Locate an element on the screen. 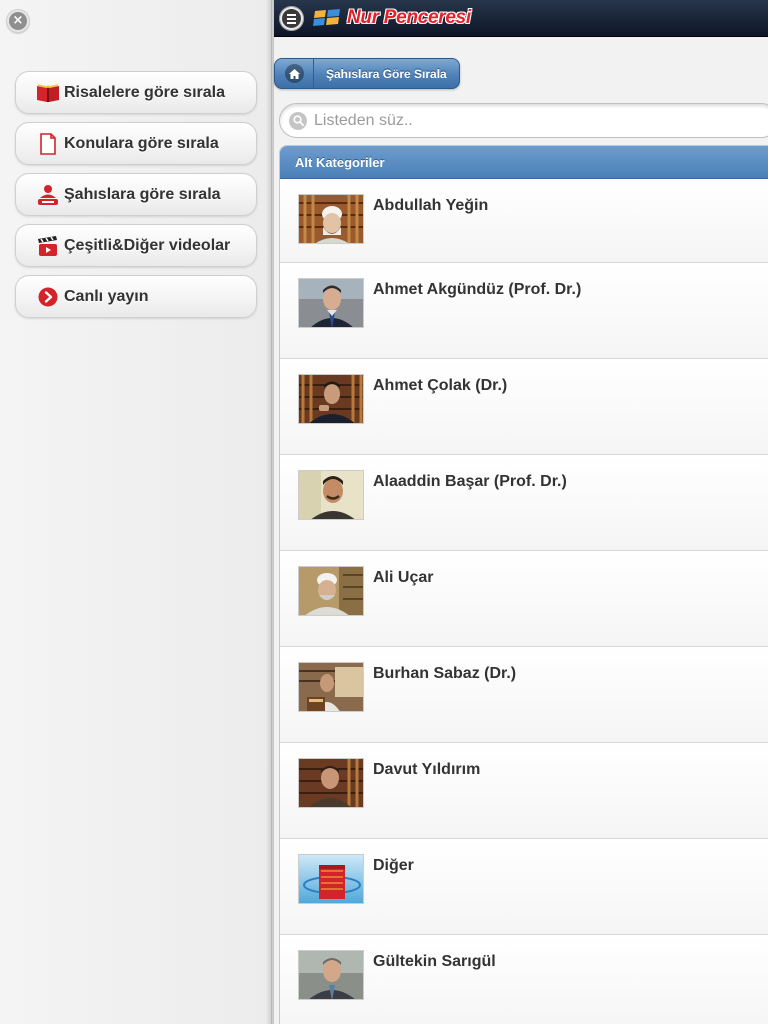 This screenshot has height=1024, width=768. search-placeholder: Listeden süz.. is located at coordinates (363, 120).